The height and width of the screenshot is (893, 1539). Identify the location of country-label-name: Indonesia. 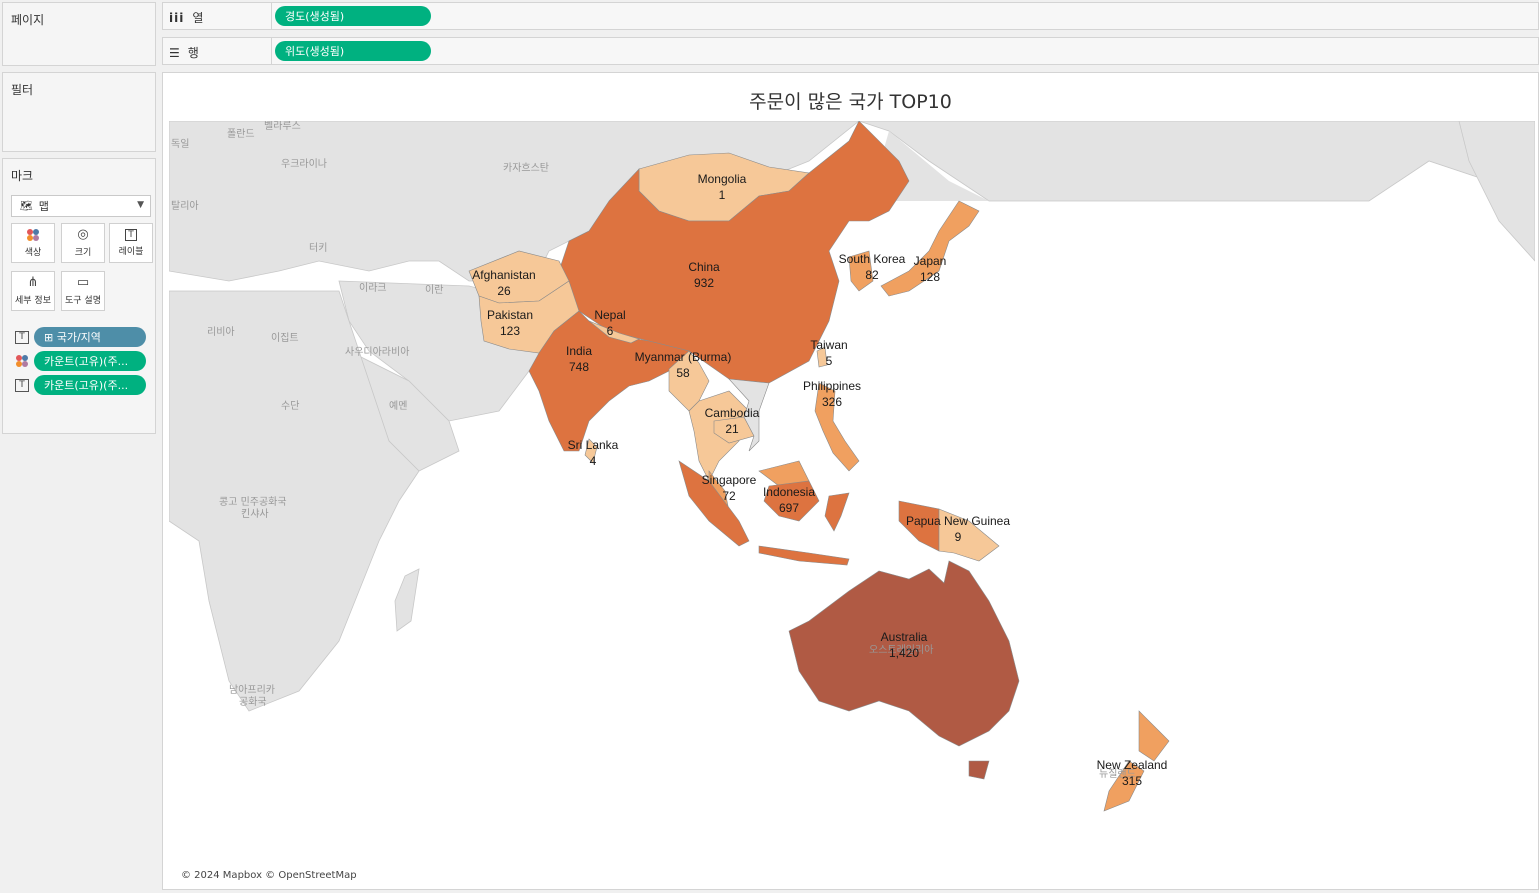
(789, 492).